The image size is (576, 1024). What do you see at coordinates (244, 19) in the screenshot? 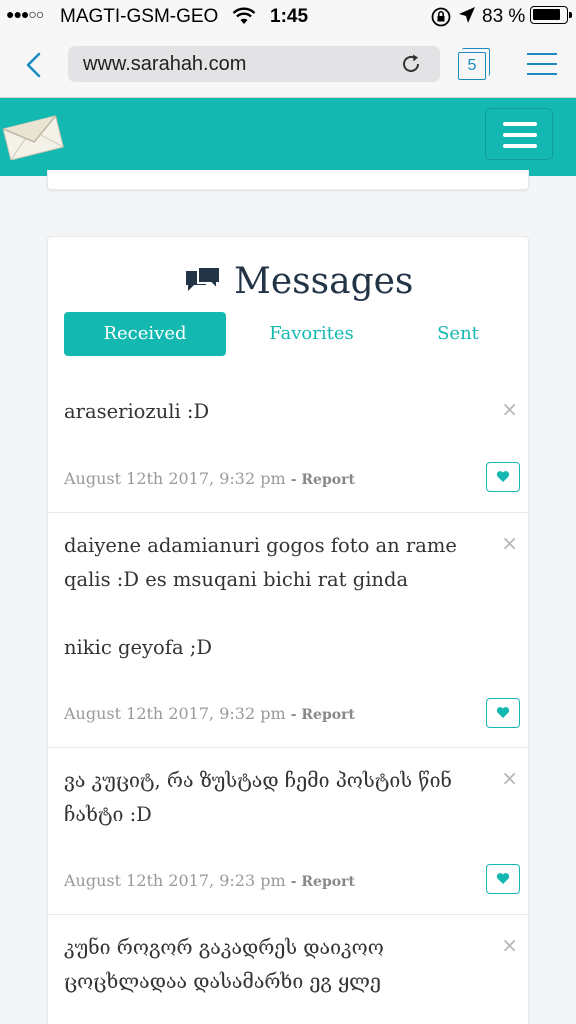
I see `wifi-icon` at bounding box center [244, 19].